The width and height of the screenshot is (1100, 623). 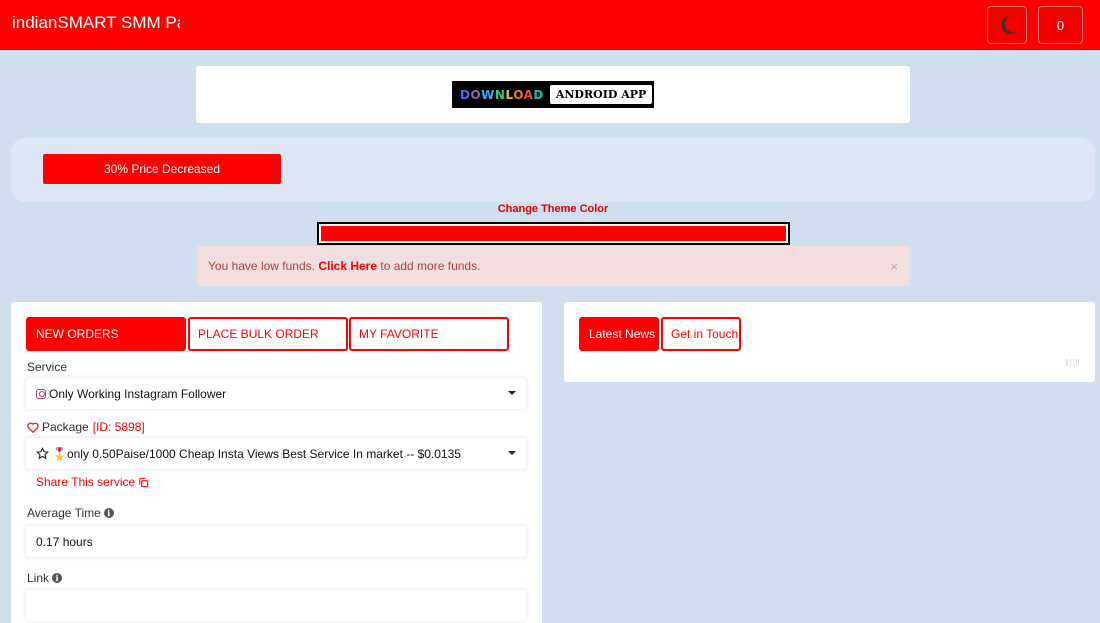 What do you see at coordinates (553, 209) in the screenshot?
I see `change-theme-label: Change Theme Color` at bounding box center [553, 209].